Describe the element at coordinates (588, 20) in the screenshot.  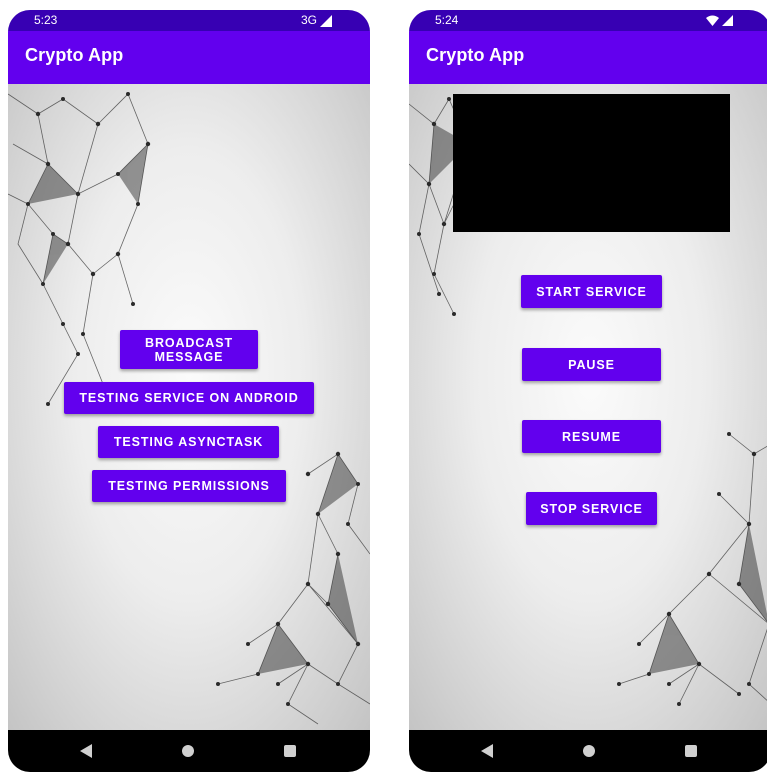
I see `status-bar: 5:24` at that location.